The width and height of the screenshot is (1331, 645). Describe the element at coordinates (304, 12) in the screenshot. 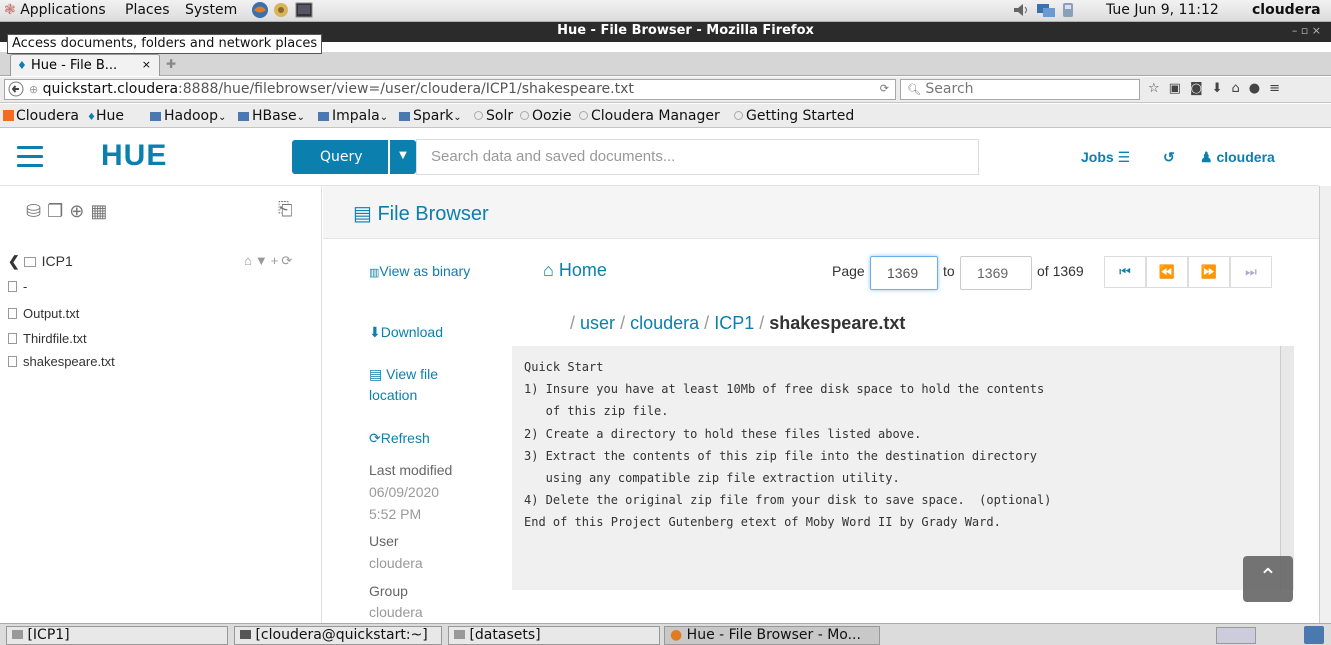

I see `terminal-launcher-icon` at that location.